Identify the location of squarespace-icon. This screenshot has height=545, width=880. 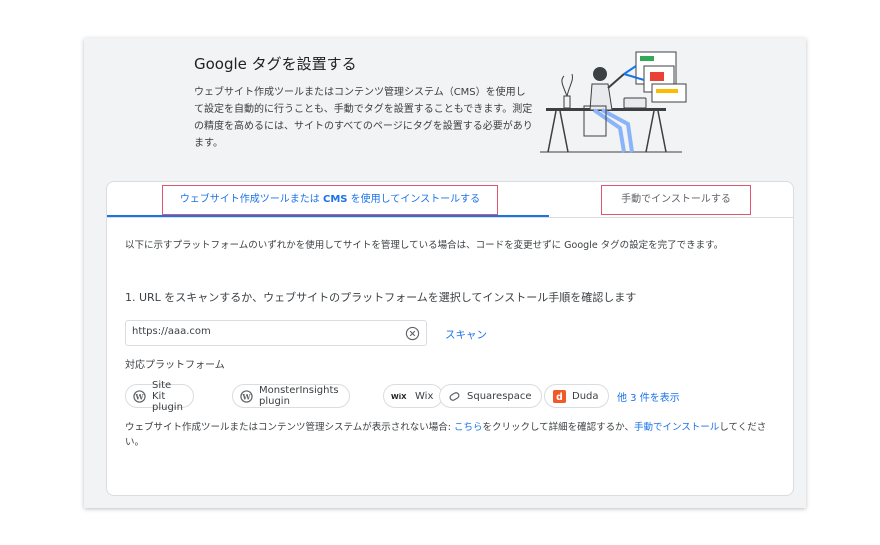
(454, 396).